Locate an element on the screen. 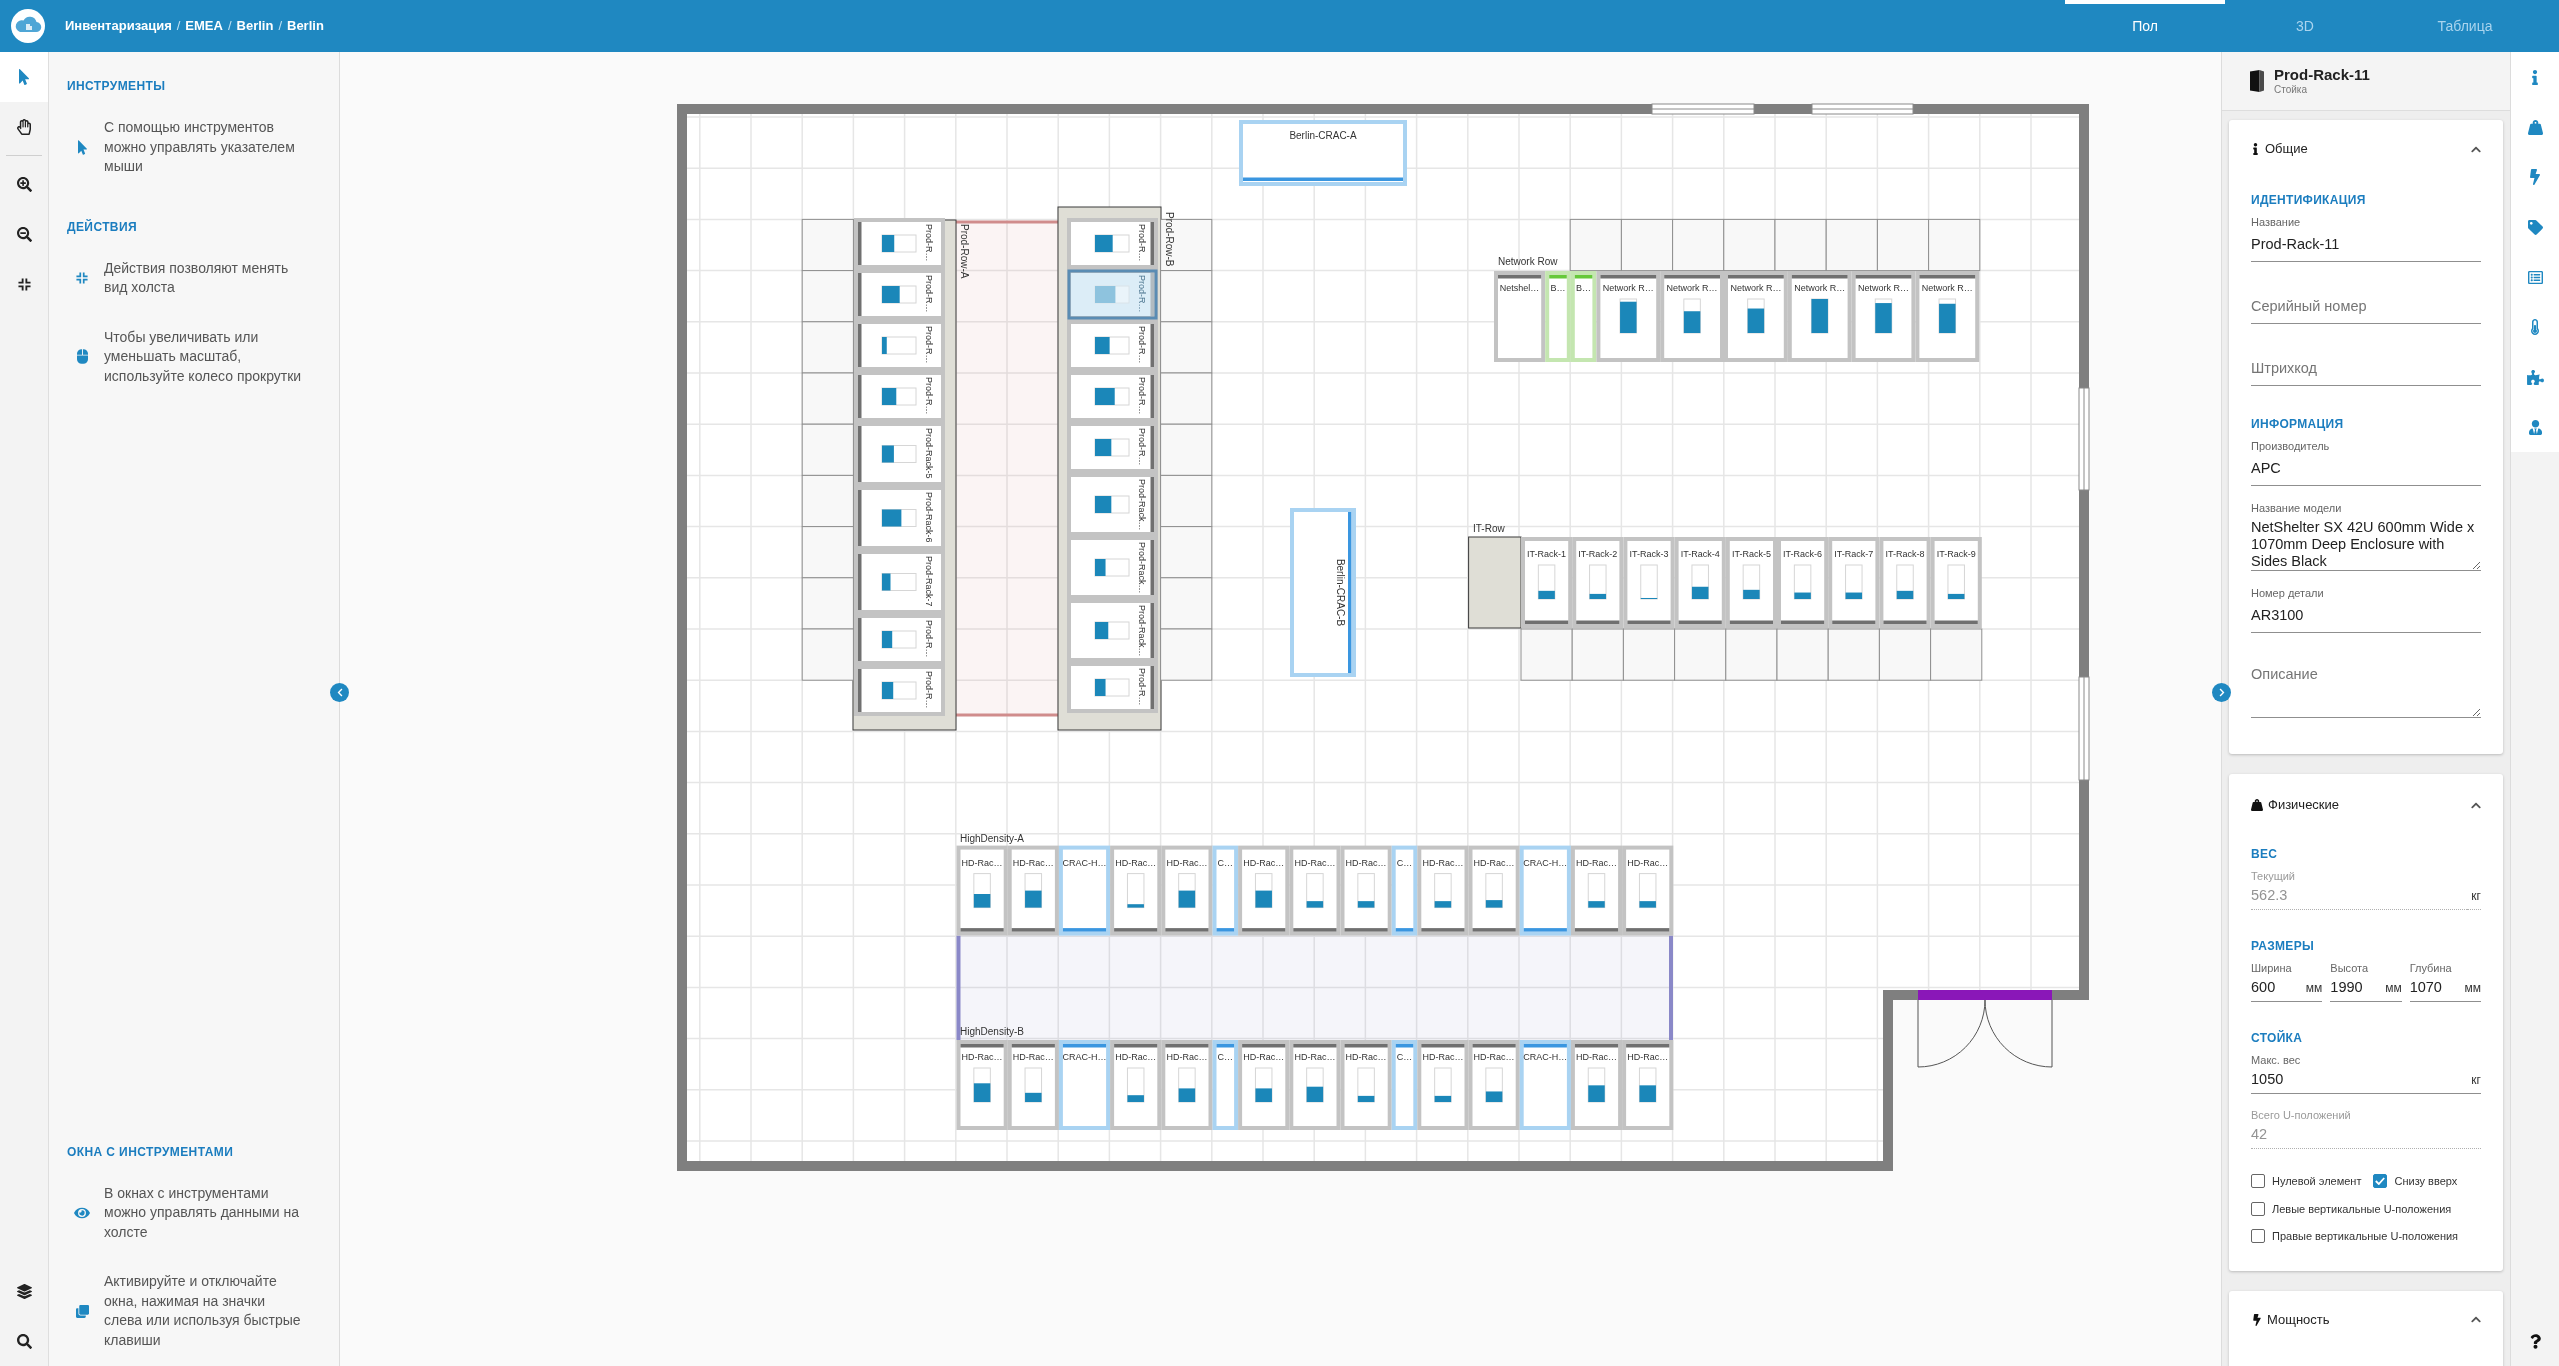 The image size is (2559, 1366). text-field: 1050 is located at coordinates (2359, 1080).